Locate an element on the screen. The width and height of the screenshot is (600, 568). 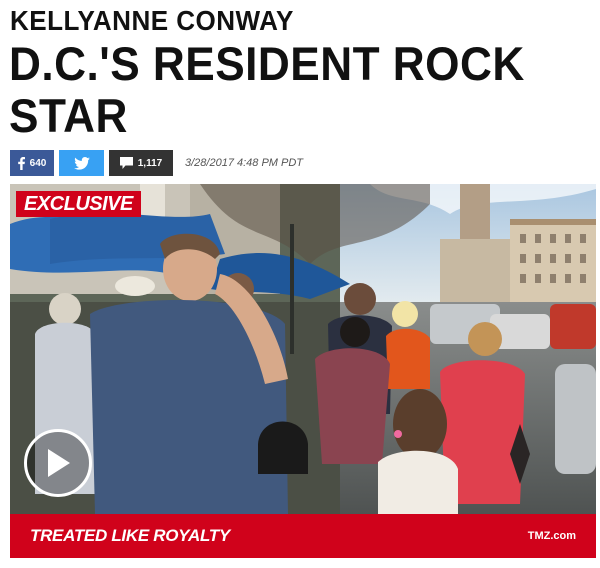
facebook-share-button: 640 is located at coordinates (32, 163).